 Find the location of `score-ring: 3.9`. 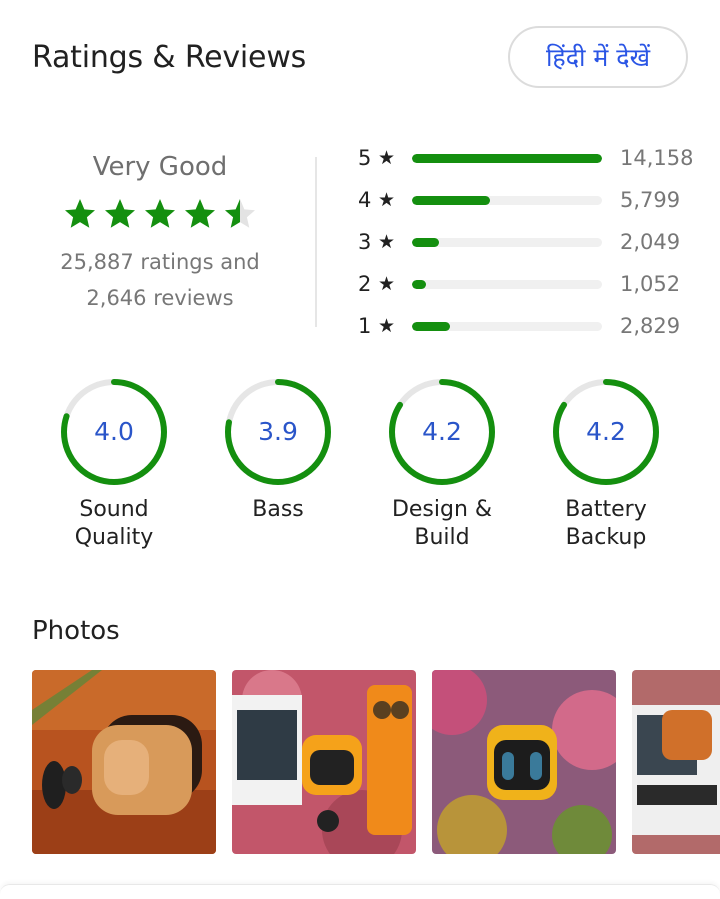

score-ring: 3.9 is located at coordinates (278, 432).